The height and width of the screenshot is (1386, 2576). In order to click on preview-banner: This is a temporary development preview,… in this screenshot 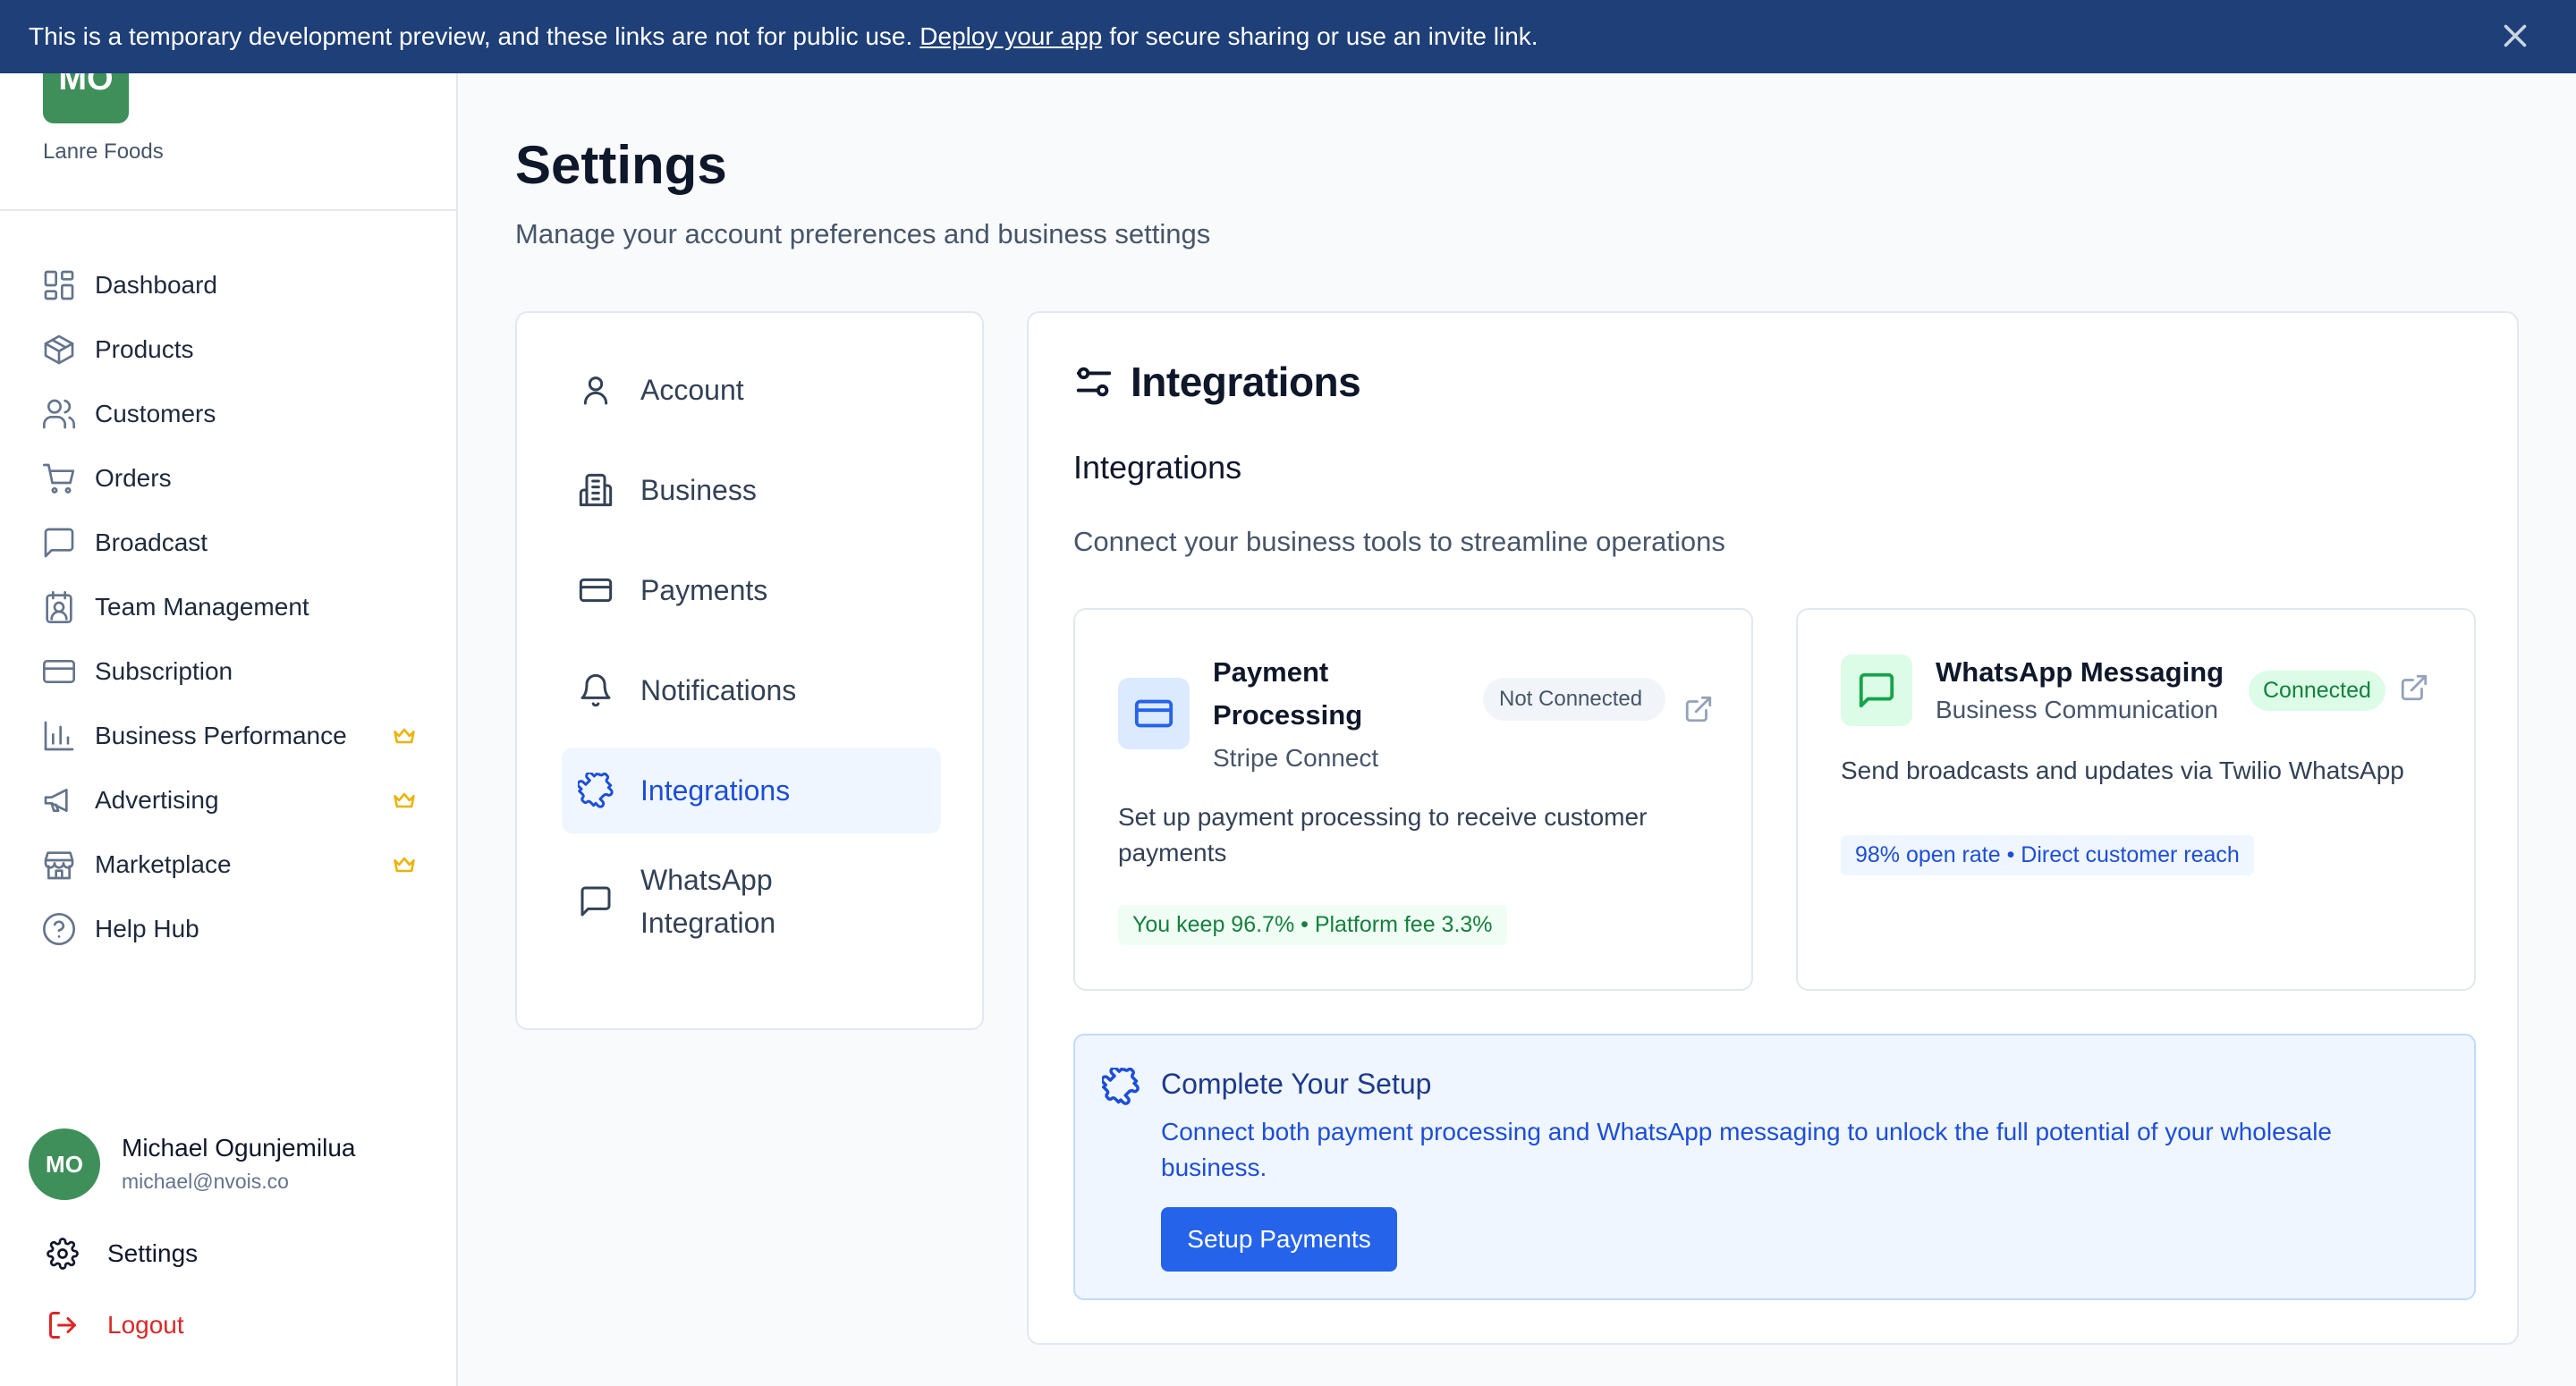, I will do `click(1288, 36)`.